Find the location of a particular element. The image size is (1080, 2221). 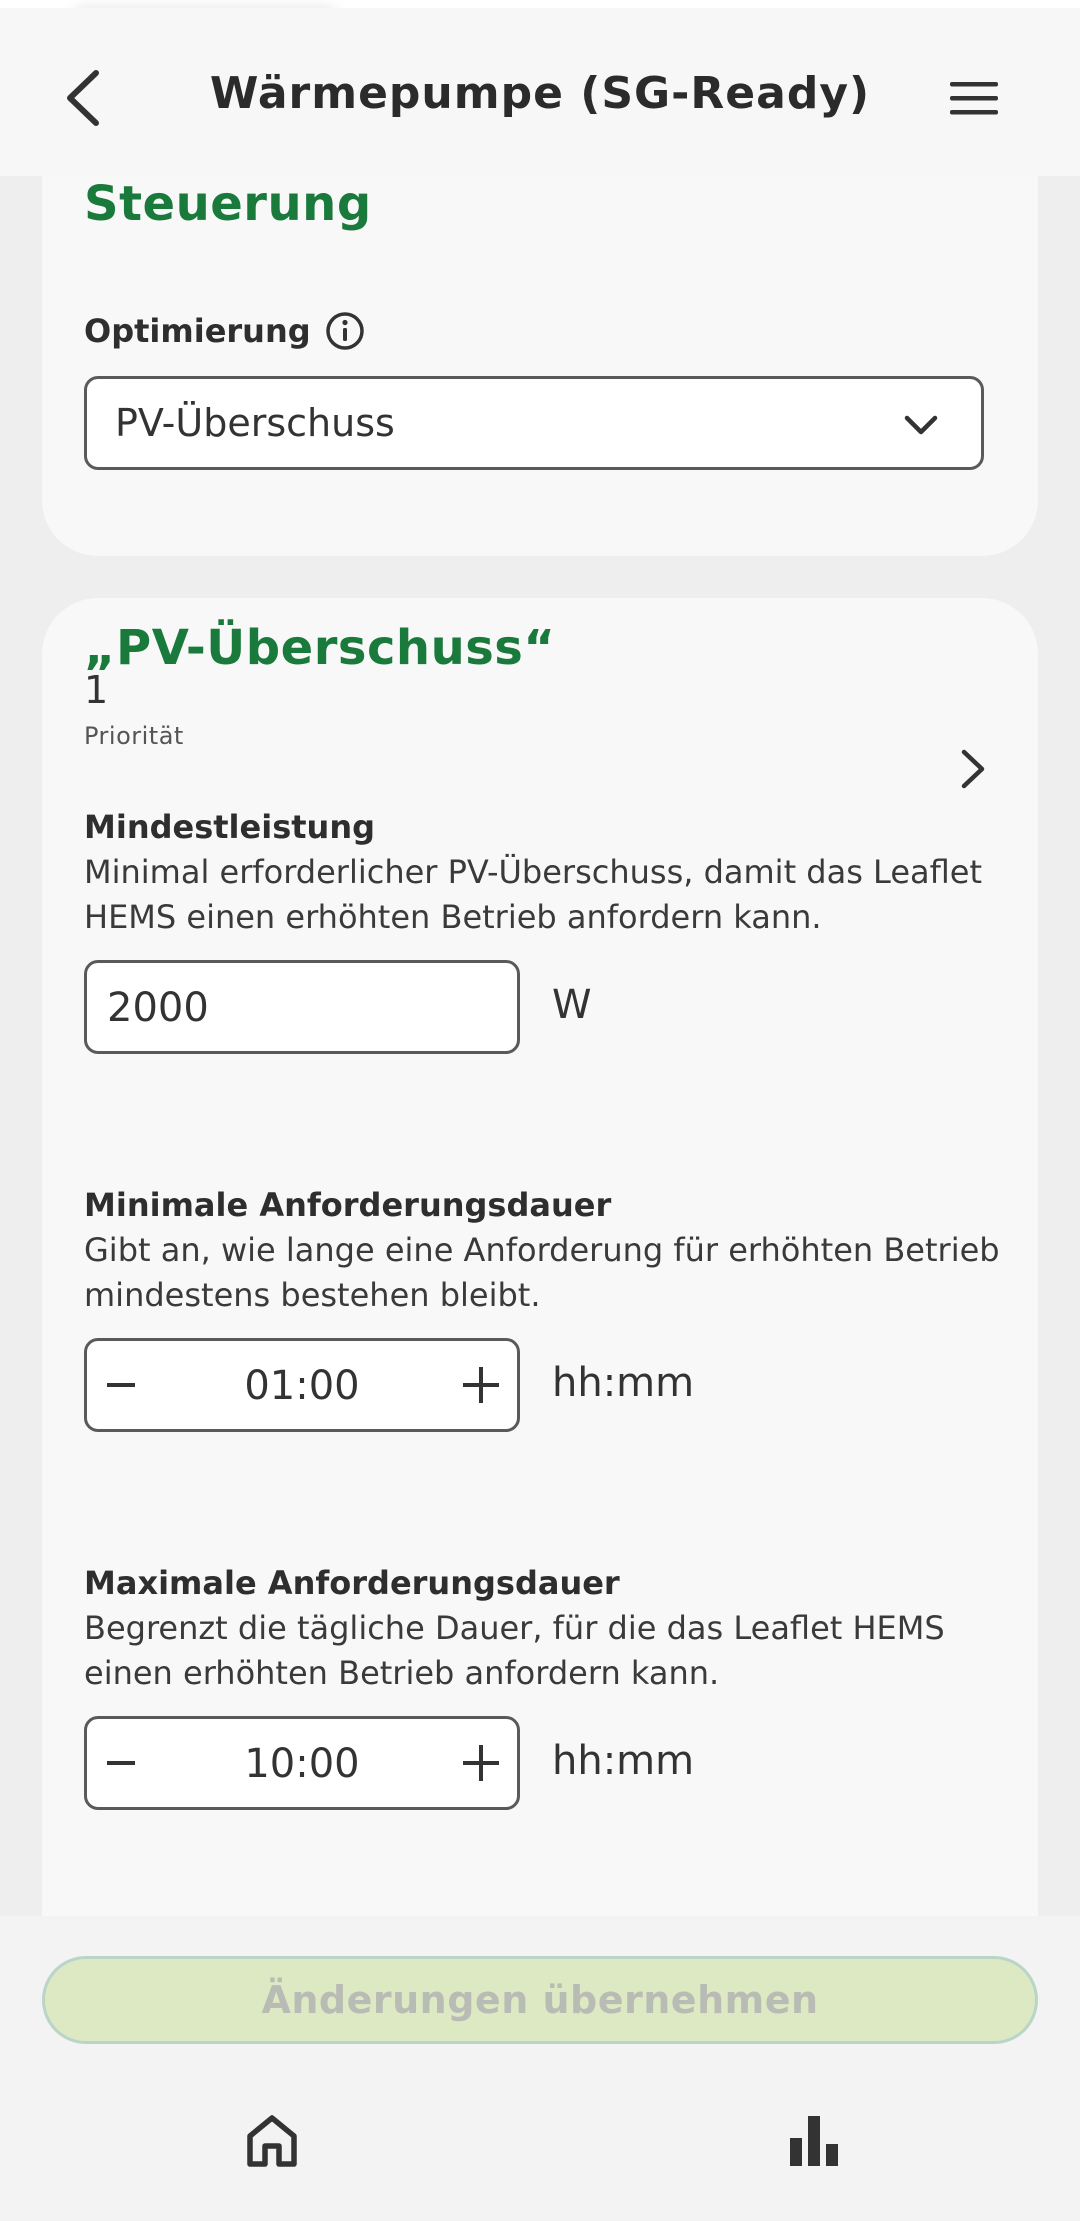

page-title: Wärmepumpe (SG-Ready) is located at coordinates (540, 93).